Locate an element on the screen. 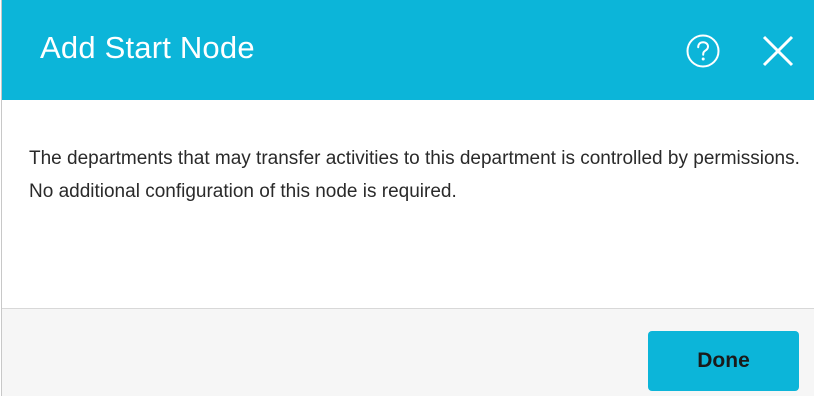  dialog-title: Add Start Node is located at coordinates (147, 47).